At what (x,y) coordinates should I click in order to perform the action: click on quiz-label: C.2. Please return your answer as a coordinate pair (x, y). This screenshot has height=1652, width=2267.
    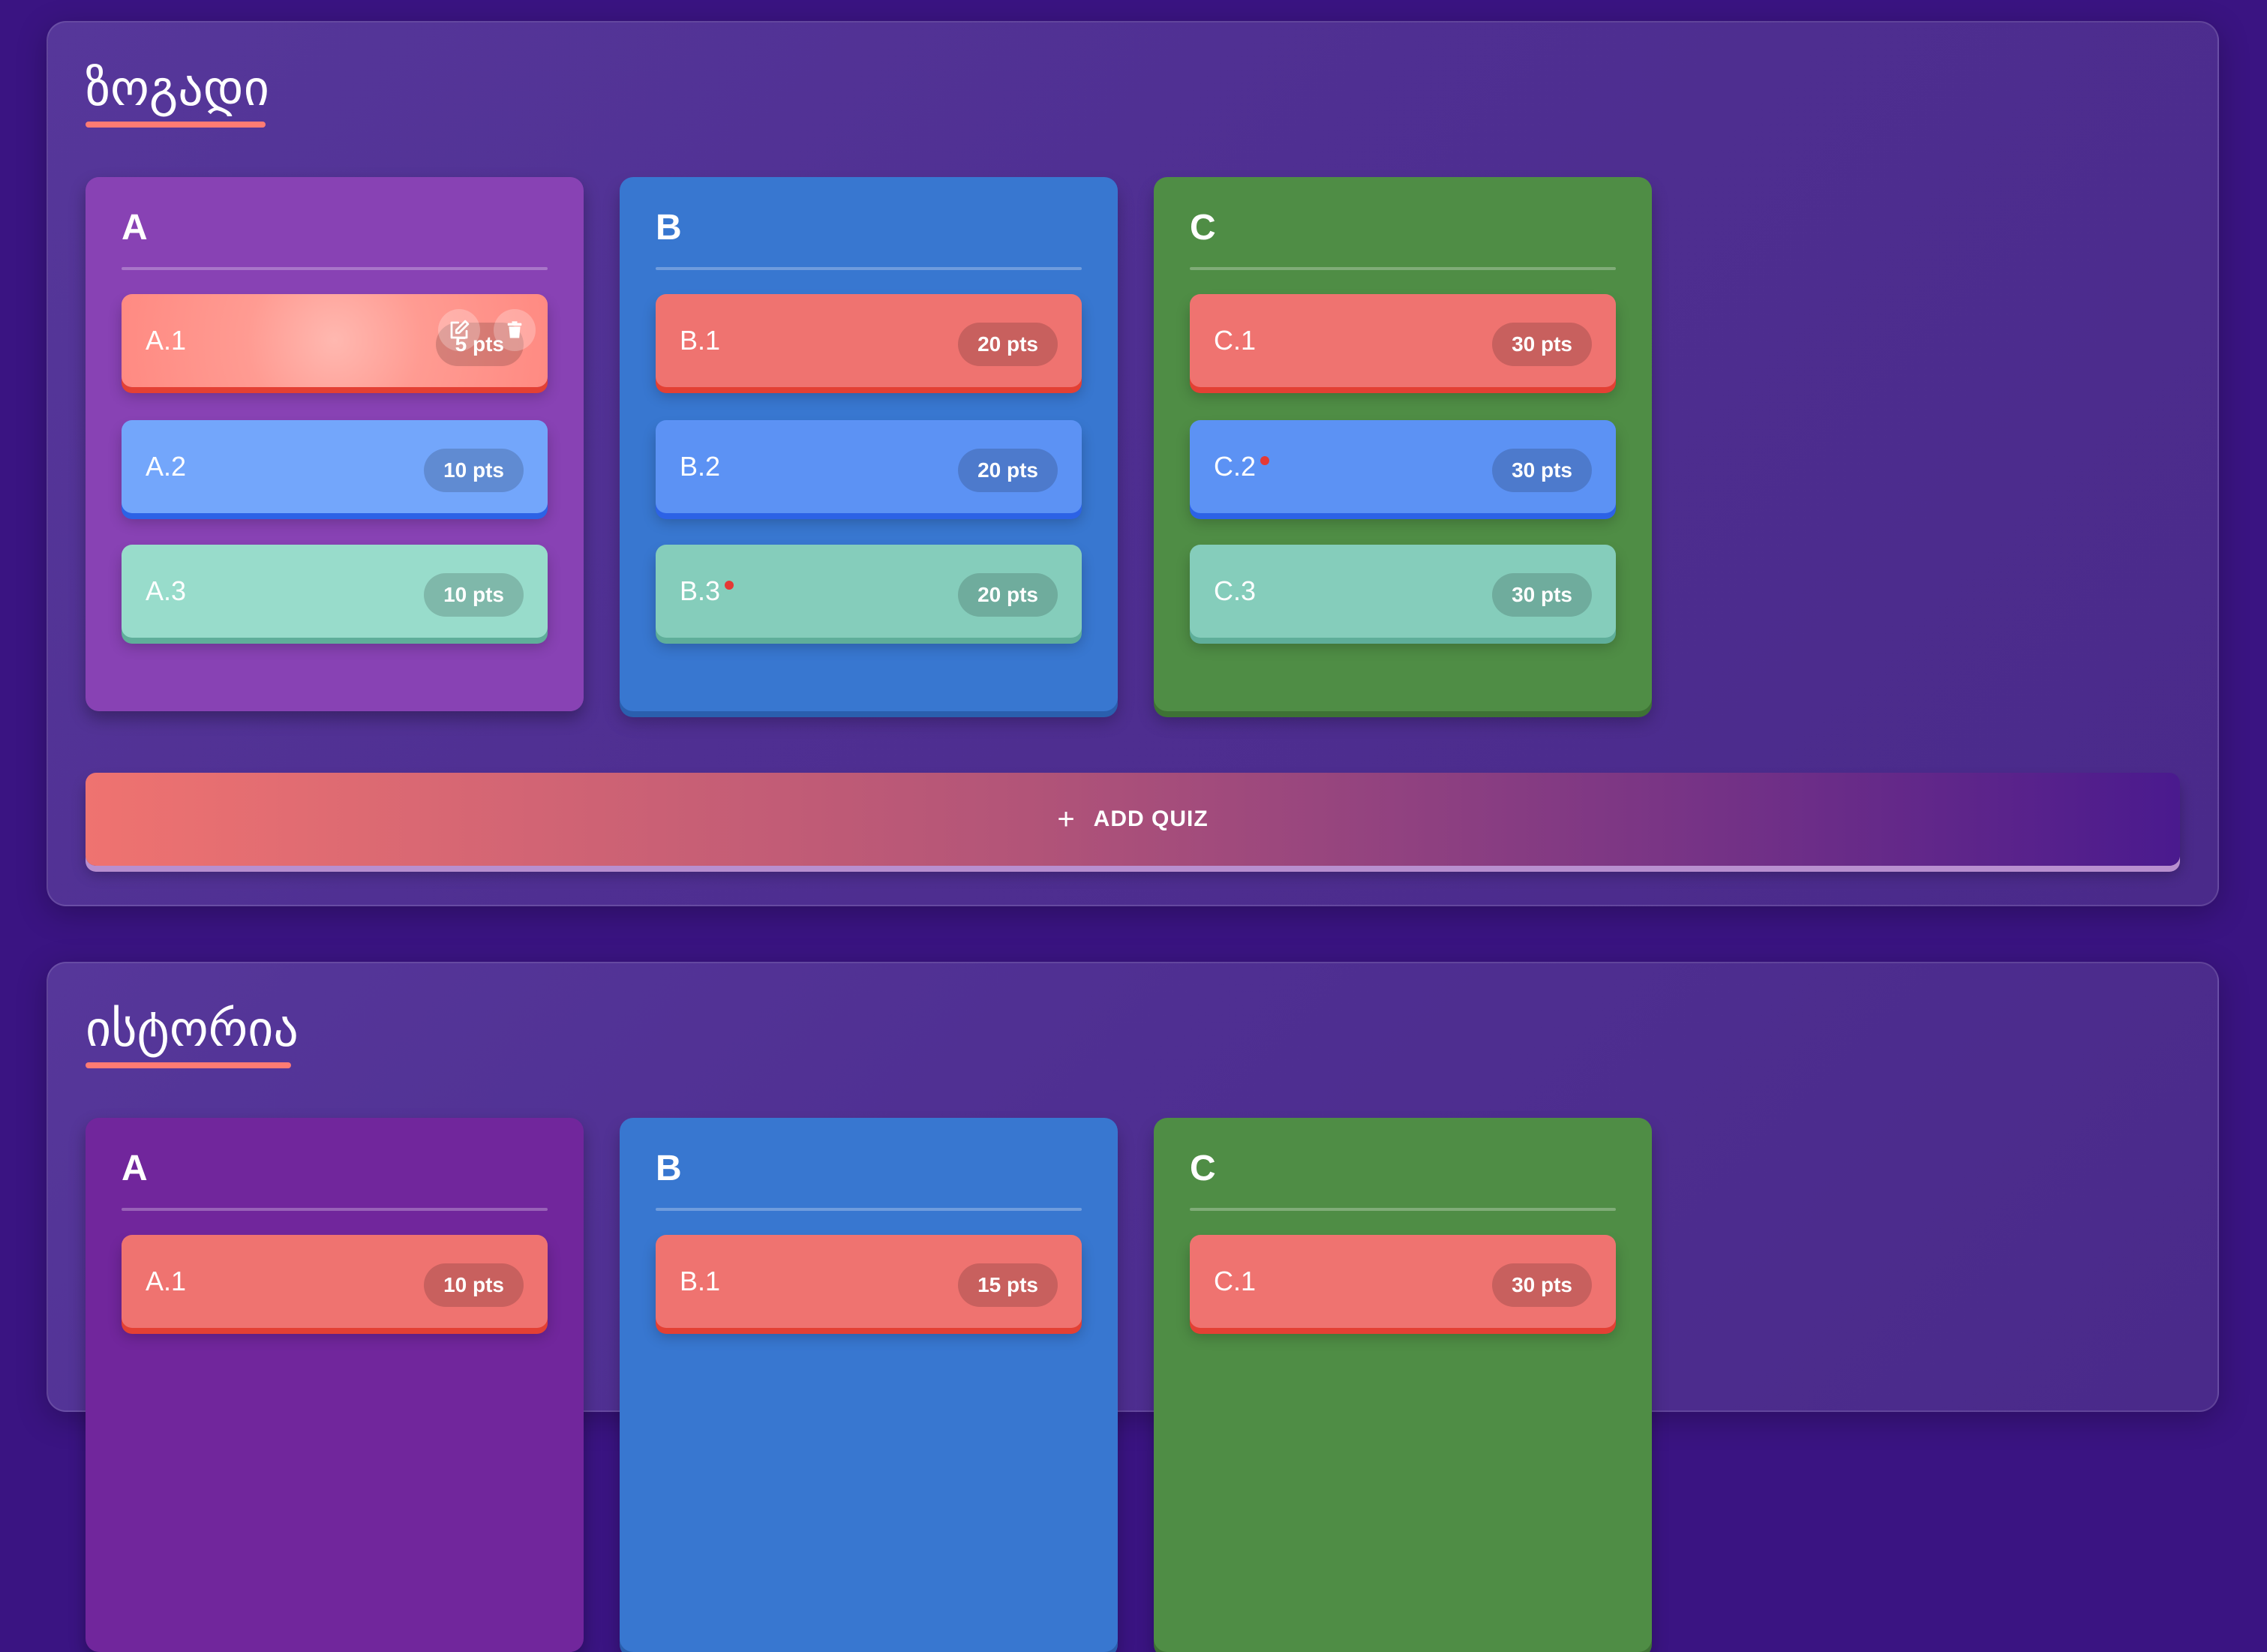
    Looking at the image, I should click on (1235, 466).